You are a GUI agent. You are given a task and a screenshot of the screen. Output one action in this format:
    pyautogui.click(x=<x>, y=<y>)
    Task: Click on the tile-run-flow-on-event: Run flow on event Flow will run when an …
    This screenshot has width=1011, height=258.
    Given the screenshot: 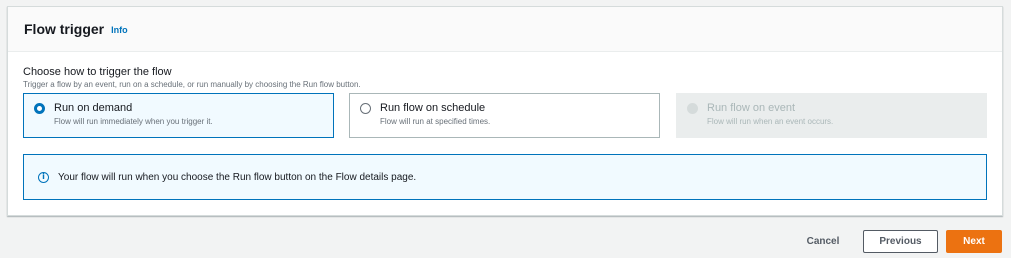 What is the action you would take?
    pyautogui.click(x=831, y=115)
    